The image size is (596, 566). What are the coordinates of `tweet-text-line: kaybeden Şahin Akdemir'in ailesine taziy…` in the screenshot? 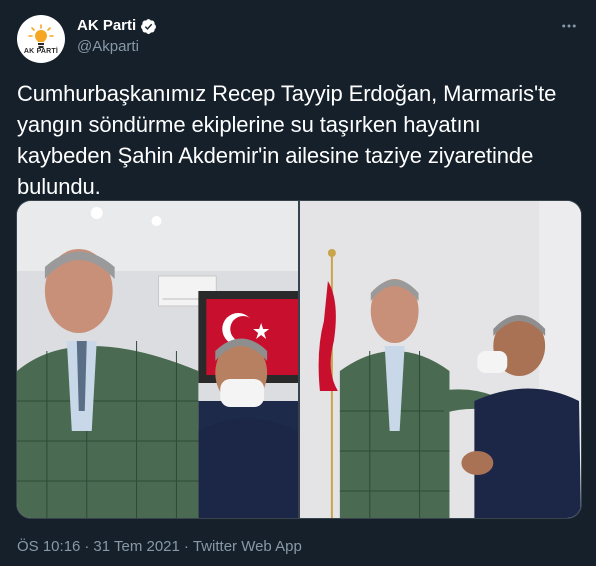 It's located at (275, 155).